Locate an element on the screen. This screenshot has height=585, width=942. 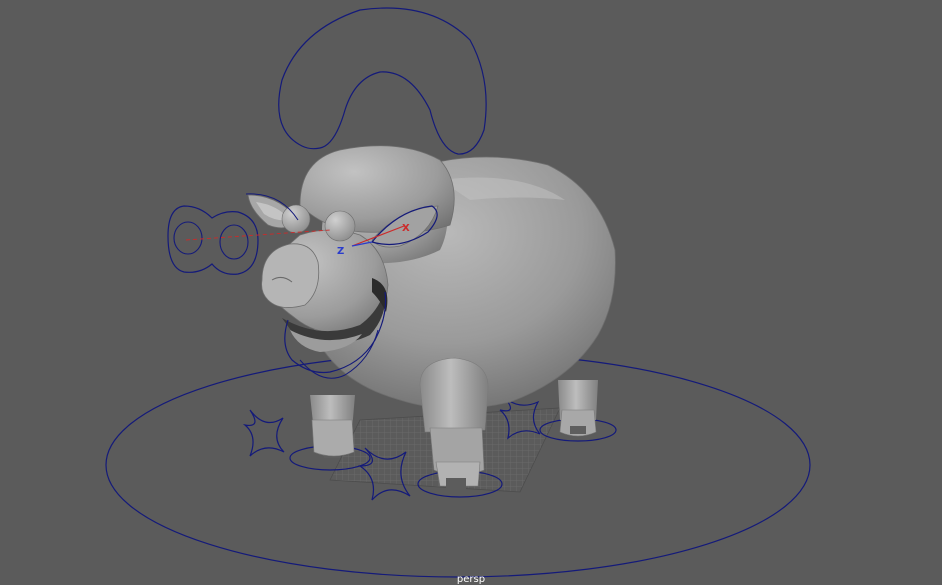
back-leg-right is located at coordinates (578, 408).